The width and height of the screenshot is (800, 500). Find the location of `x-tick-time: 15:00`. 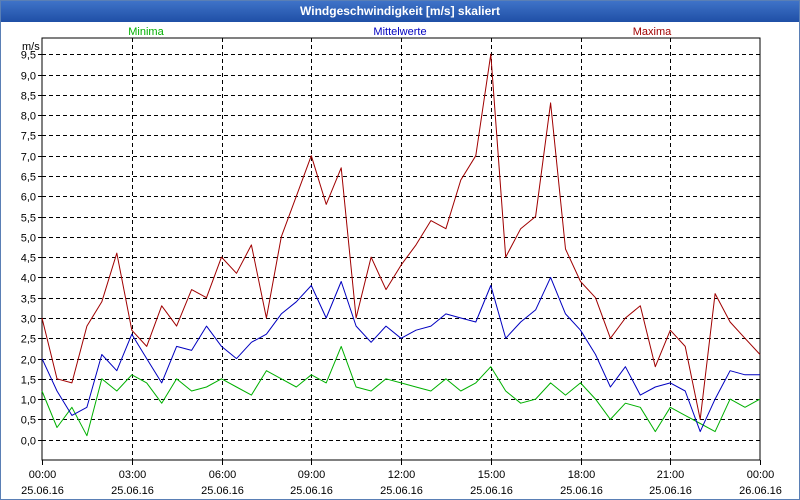

x-tick-time: 15:00 is located at coordinates (492, 475).